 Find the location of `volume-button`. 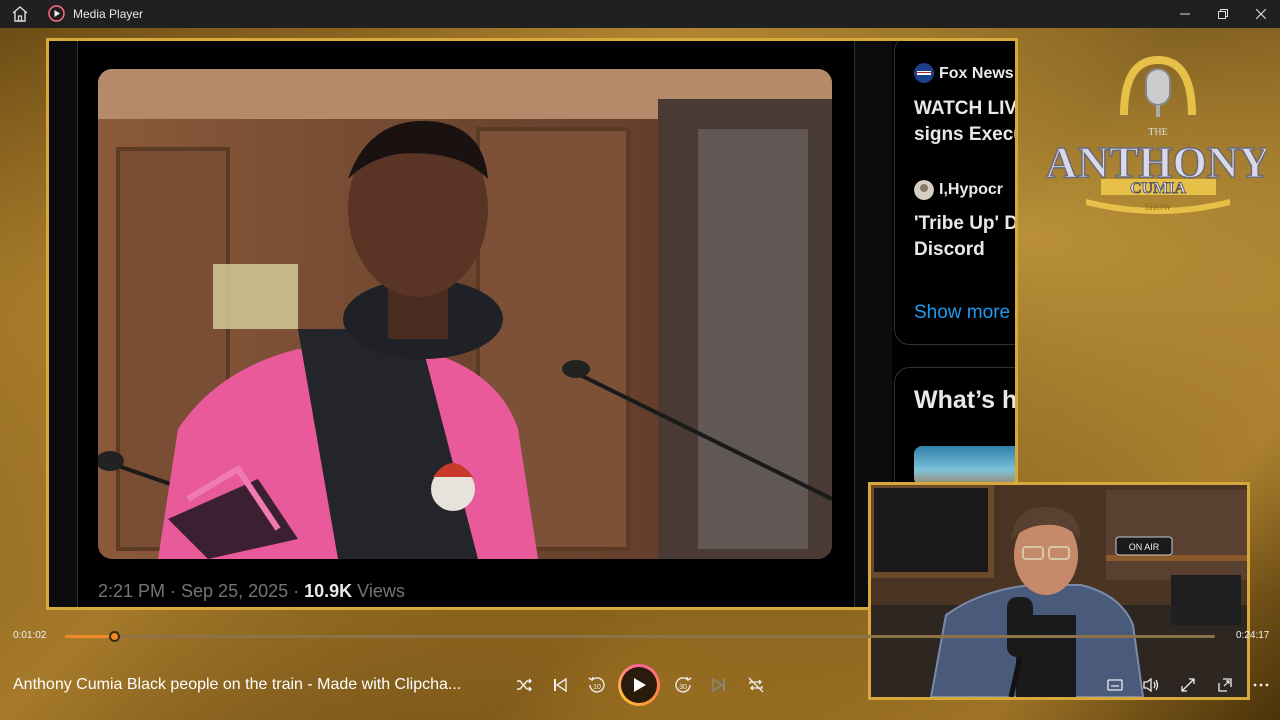

volume-button is located at coordinates (1151, 685).